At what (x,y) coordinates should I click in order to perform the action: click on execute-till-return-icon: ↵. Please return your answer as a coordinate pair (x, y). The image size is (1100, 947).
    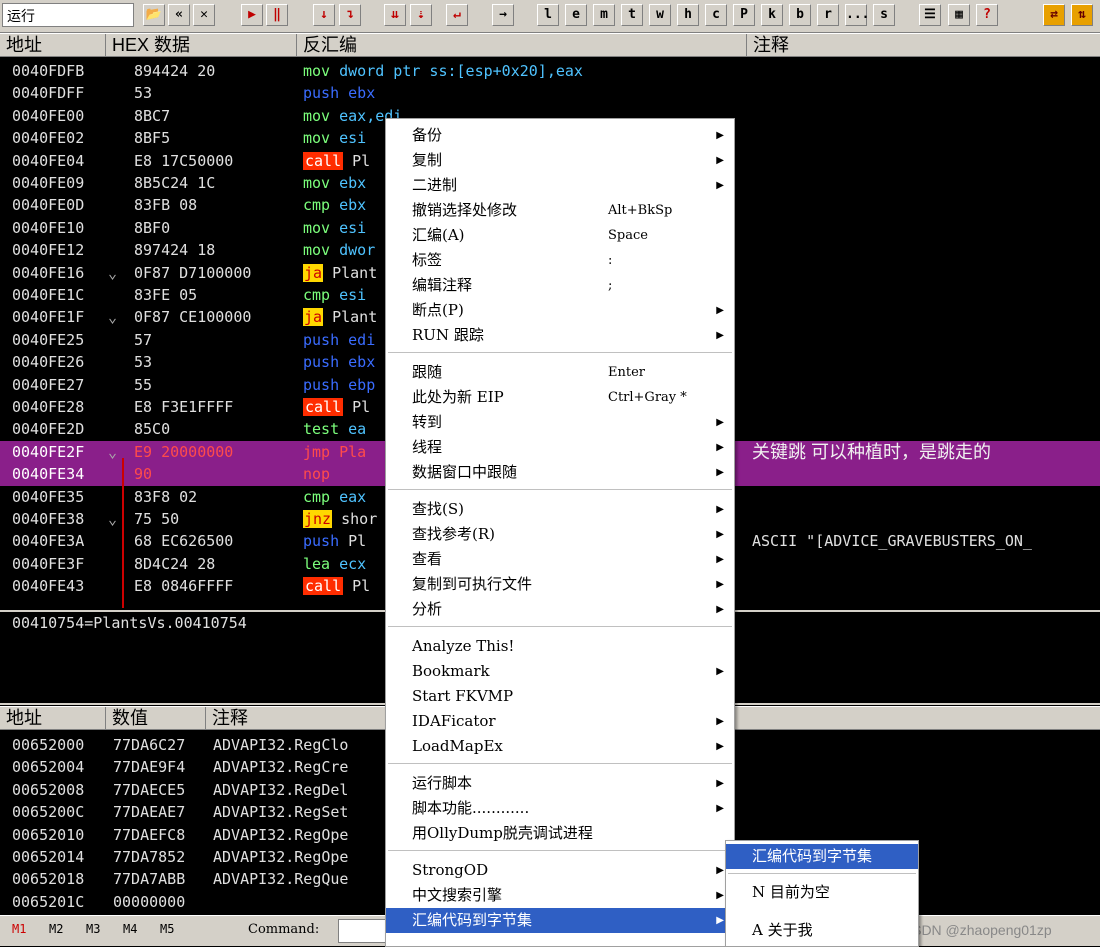
    Looking at the image, I should click on (457, 15).